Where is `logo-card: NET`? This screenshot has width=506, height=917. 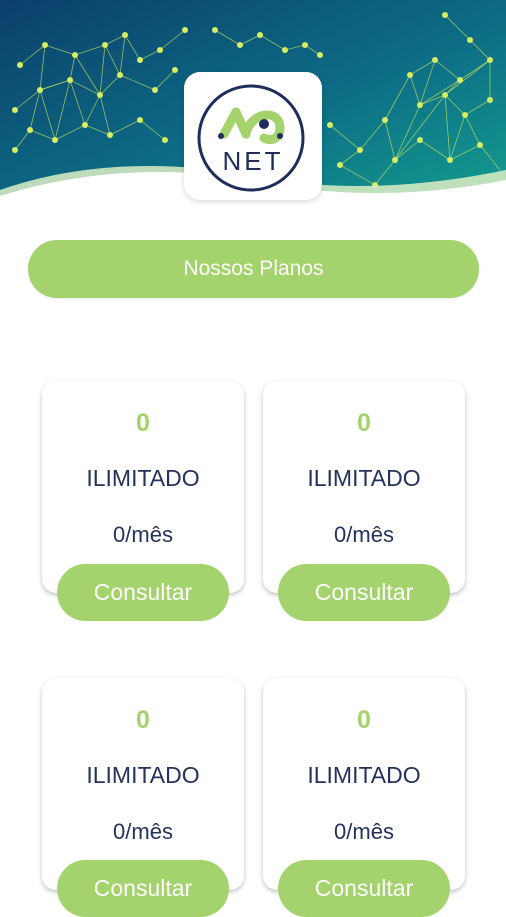
logo-card: NET is located at coordinates (253, 136).